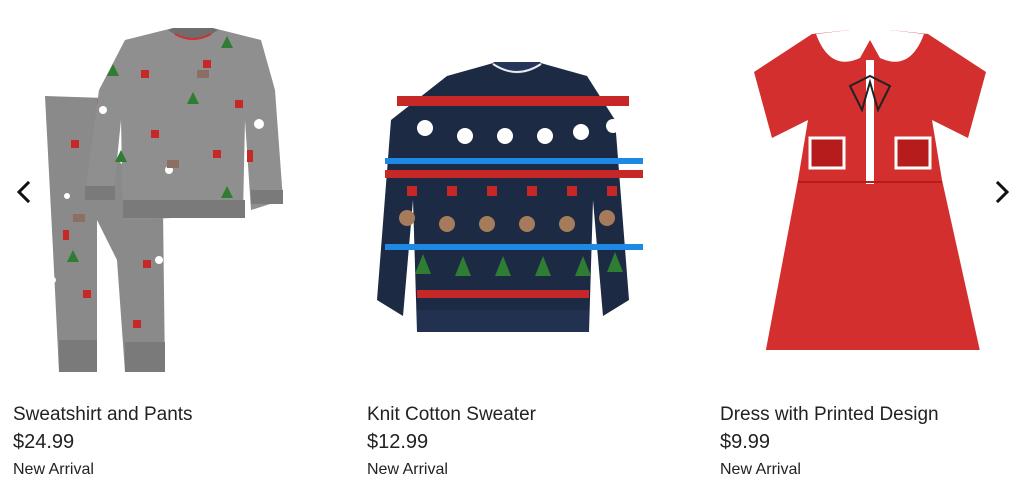 This screenshot has width=1024, height=487. What do you see at coordinates (451, 415) in the screenshot?
I see `product-name: Knit Cotton Sweater` at bounding box center [451, 415].